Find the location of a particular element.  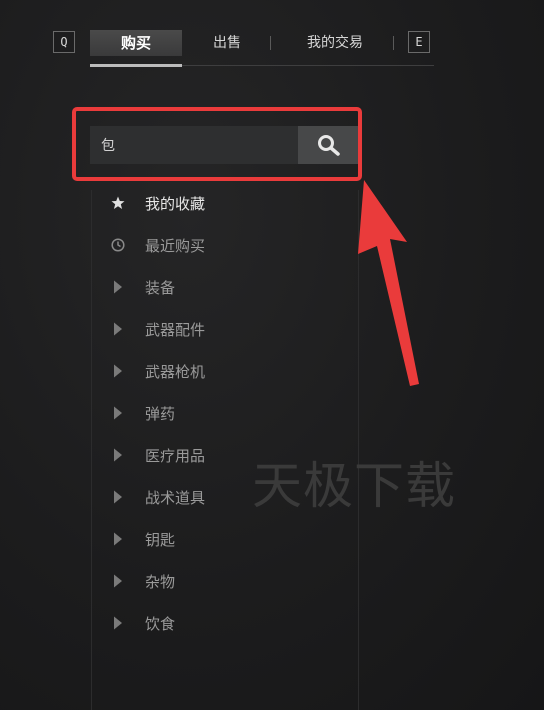

watermark-text: 天极下载 is located at coordinates (354, 486).